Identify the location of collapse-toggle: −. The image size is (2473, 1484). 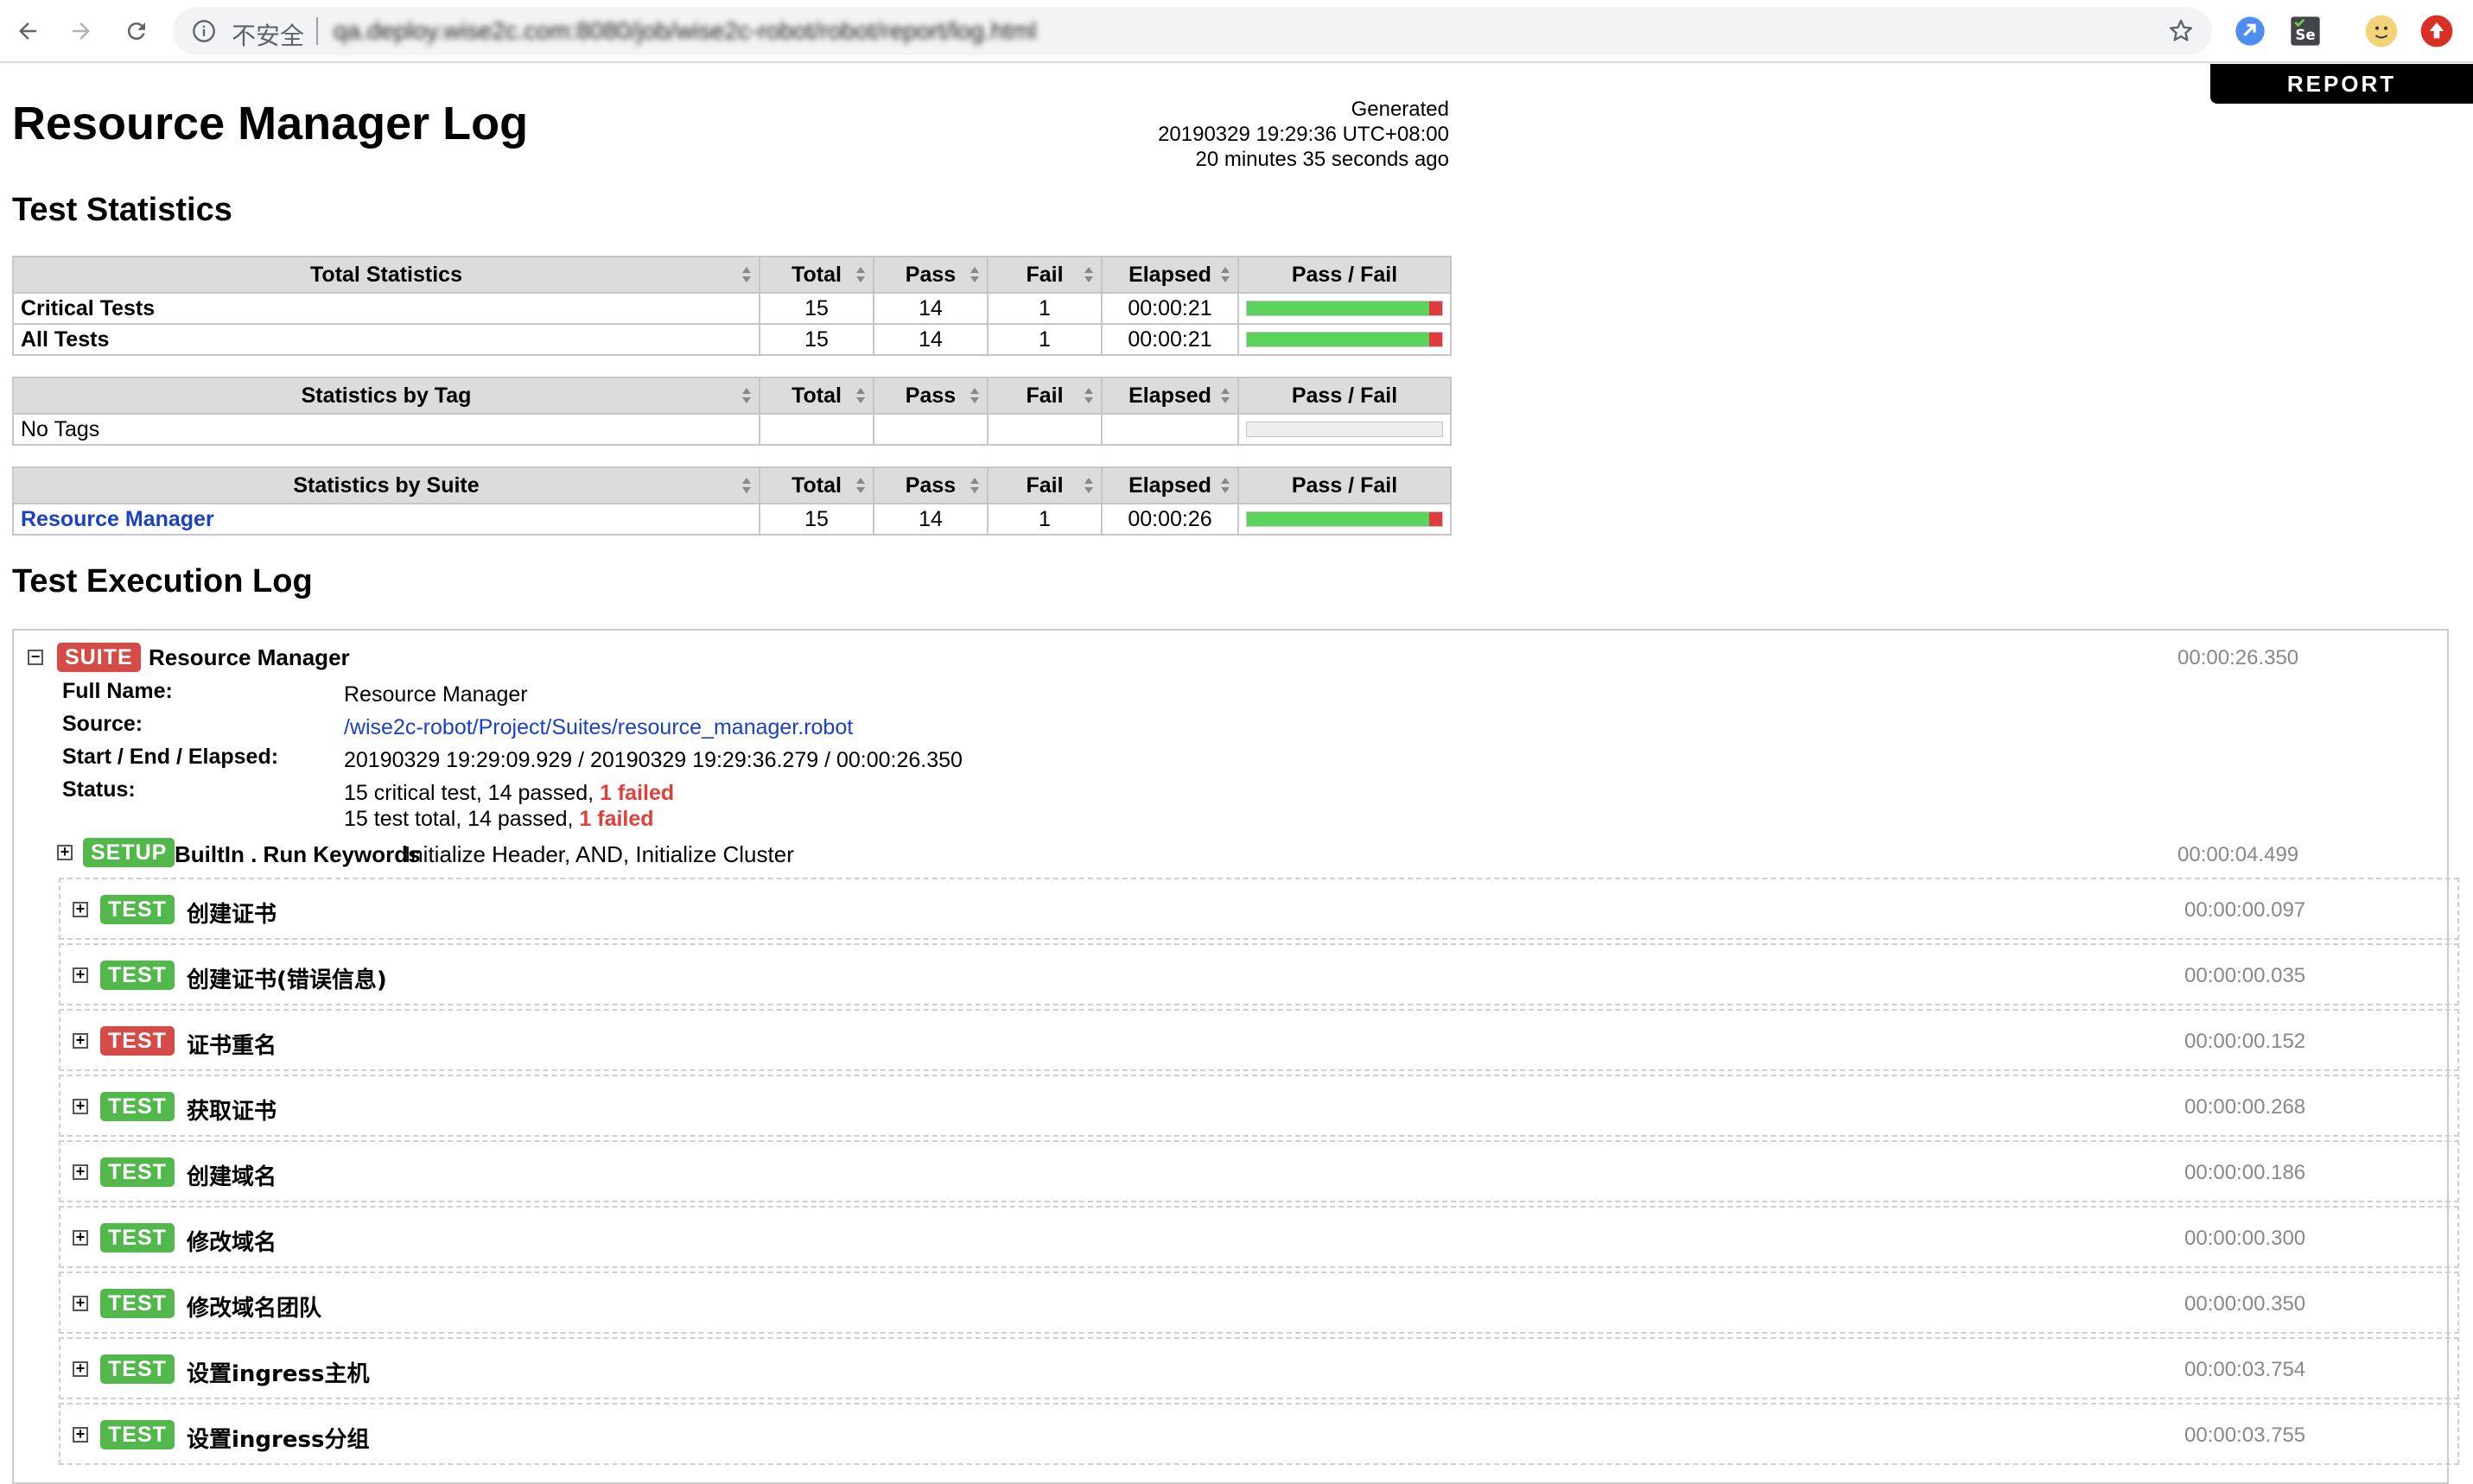
(35, 657).